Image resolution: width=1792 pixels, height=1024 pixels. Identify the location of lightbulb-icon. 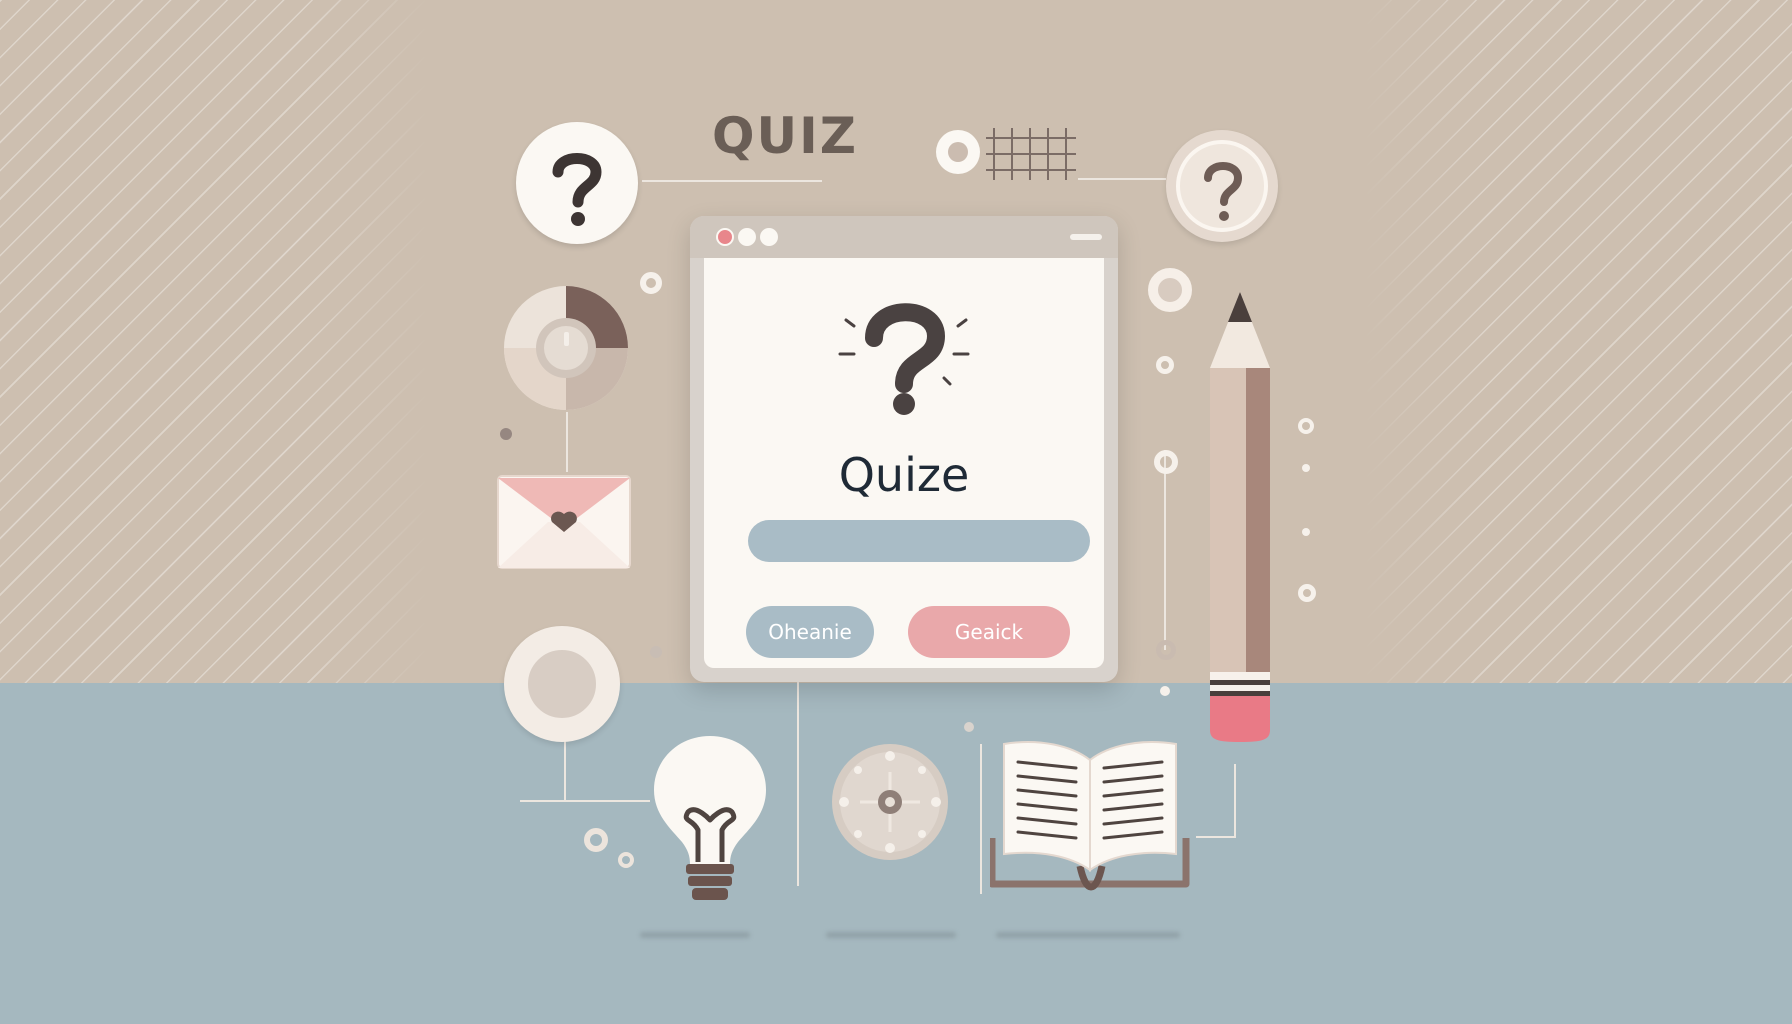
(710, 820).